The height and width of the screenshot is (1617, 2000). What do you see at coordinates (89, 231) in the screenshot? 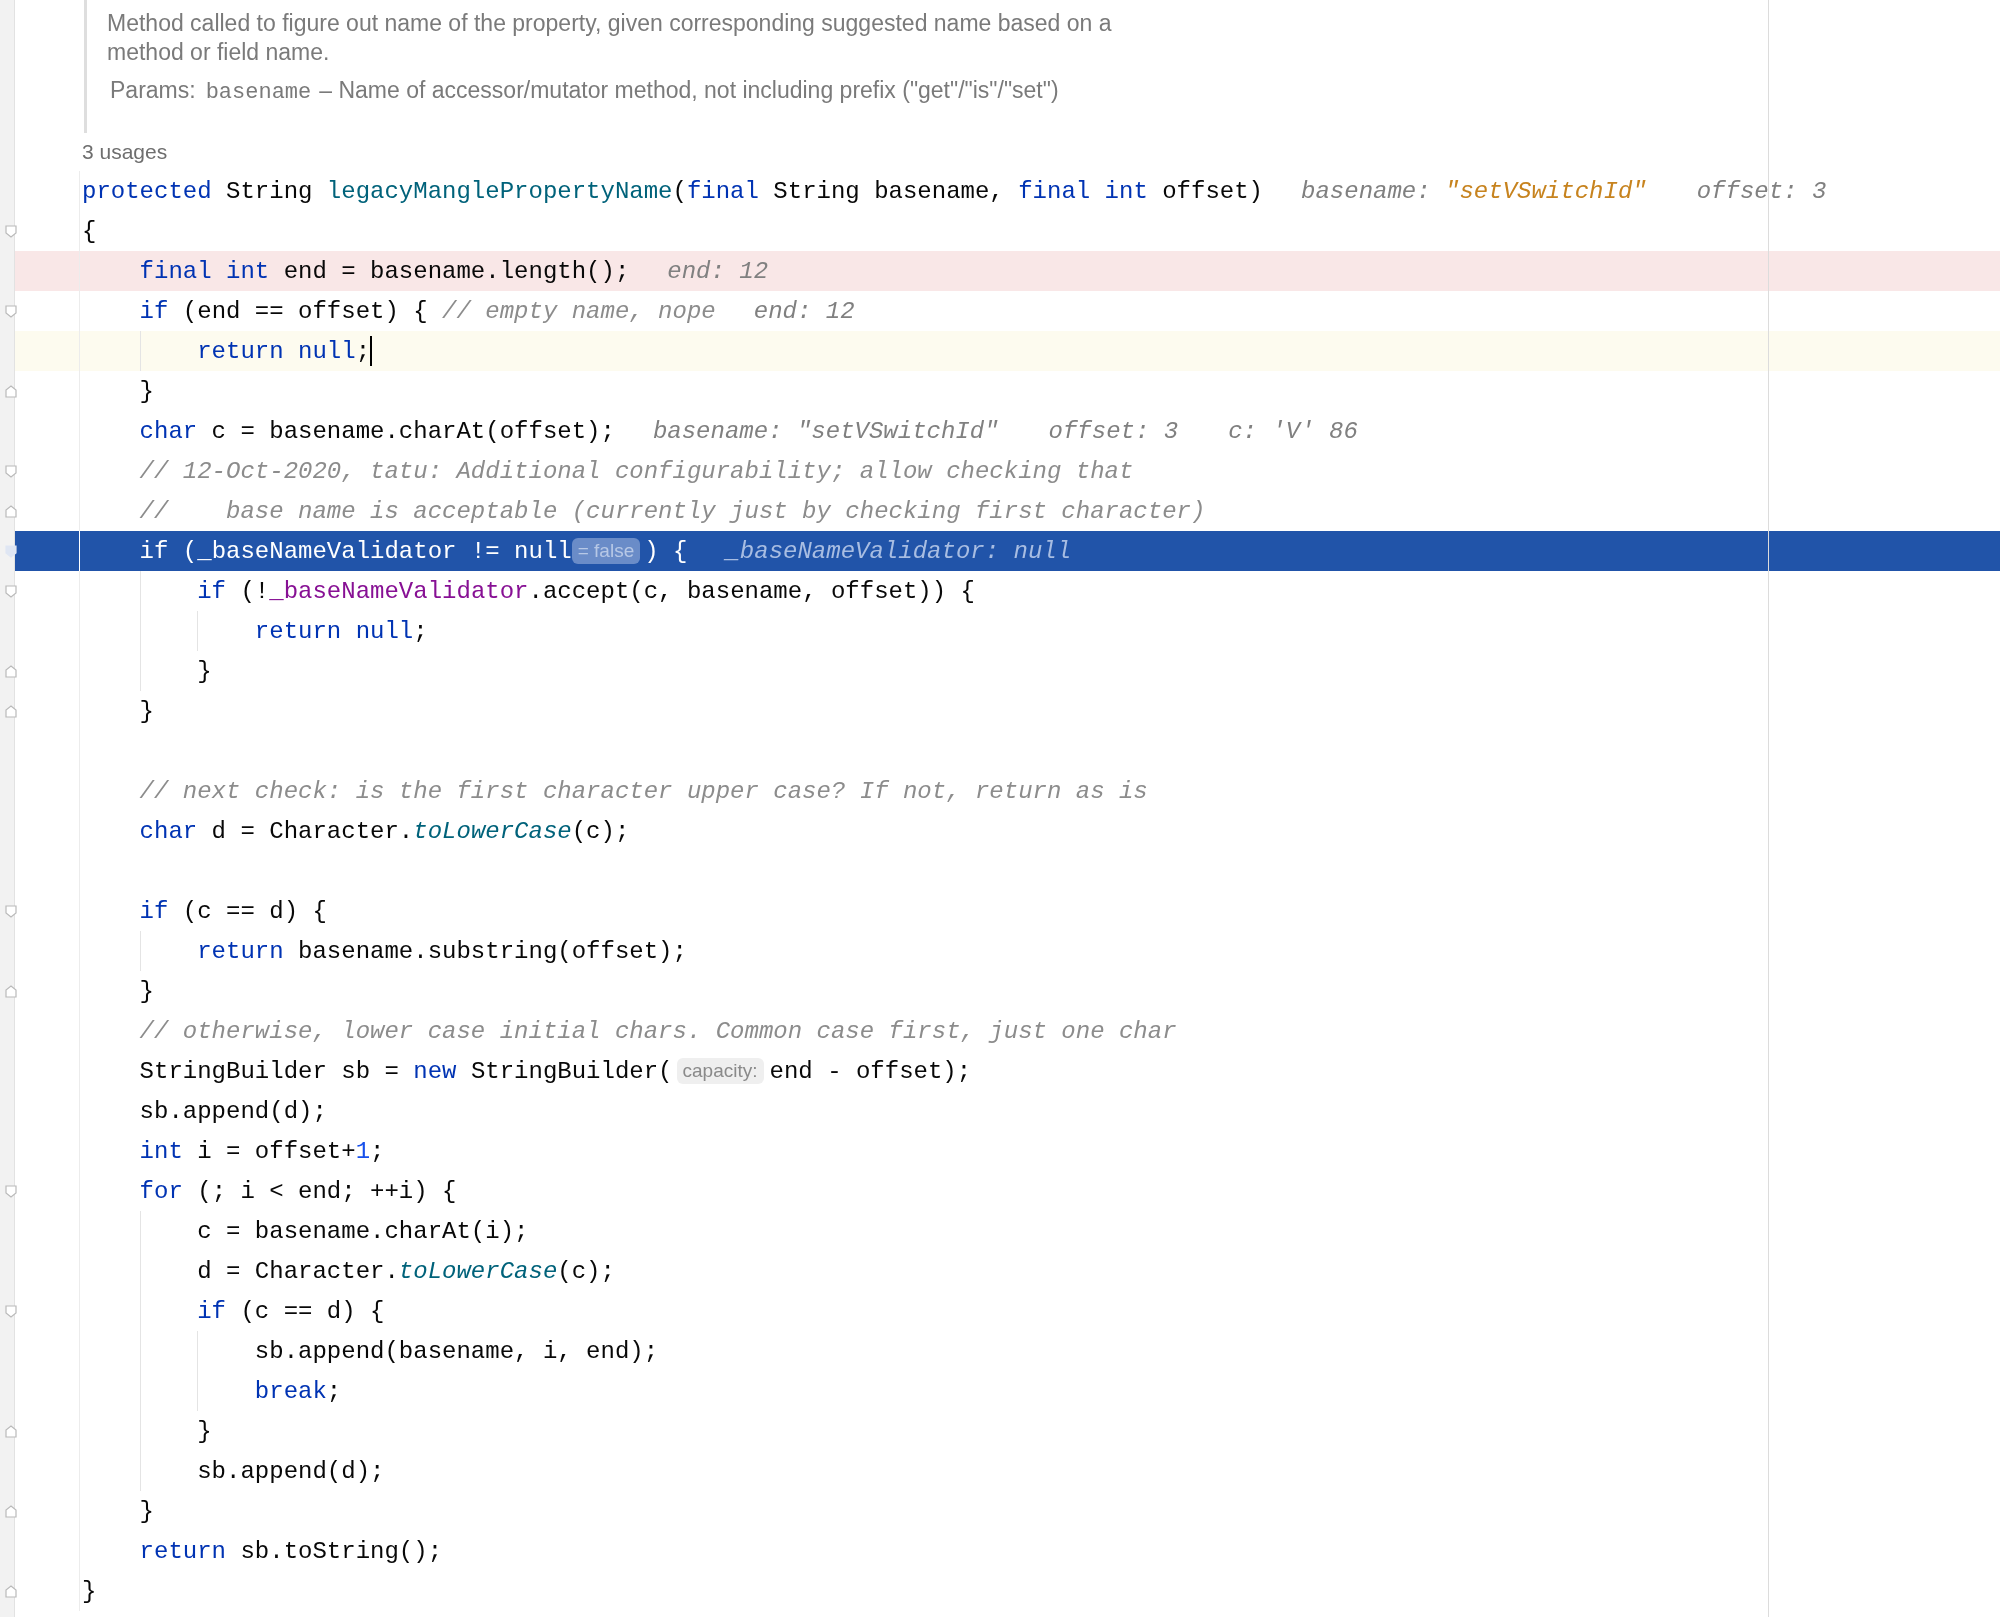
I see `code-text: {` at bounding box center [89, 231].